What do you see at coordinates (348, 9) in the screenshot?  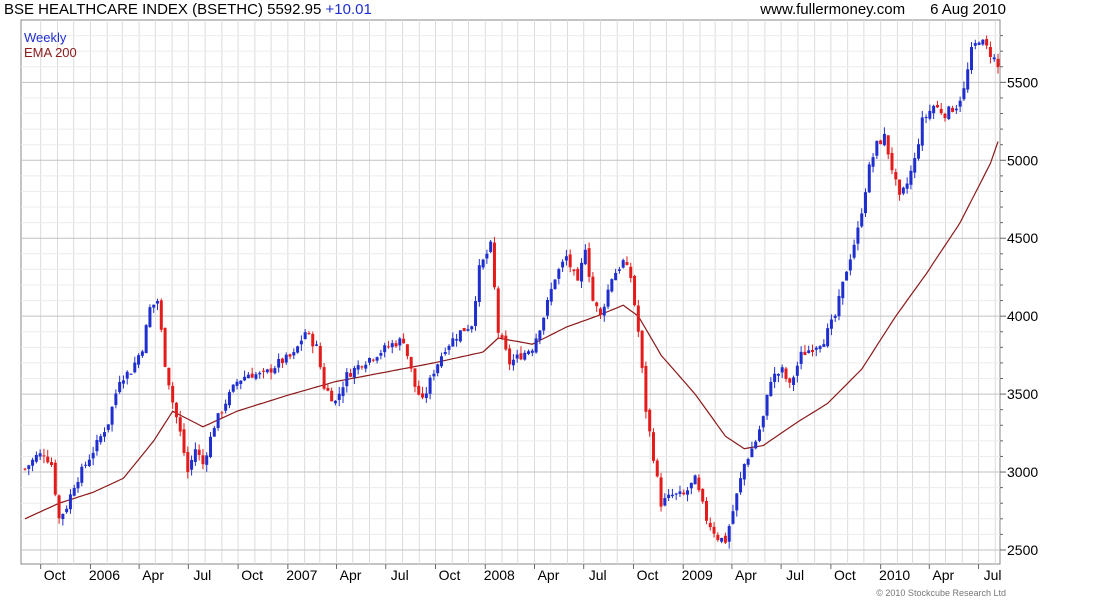 I see `price-change: +10.01` at bounding box center [348, 9].